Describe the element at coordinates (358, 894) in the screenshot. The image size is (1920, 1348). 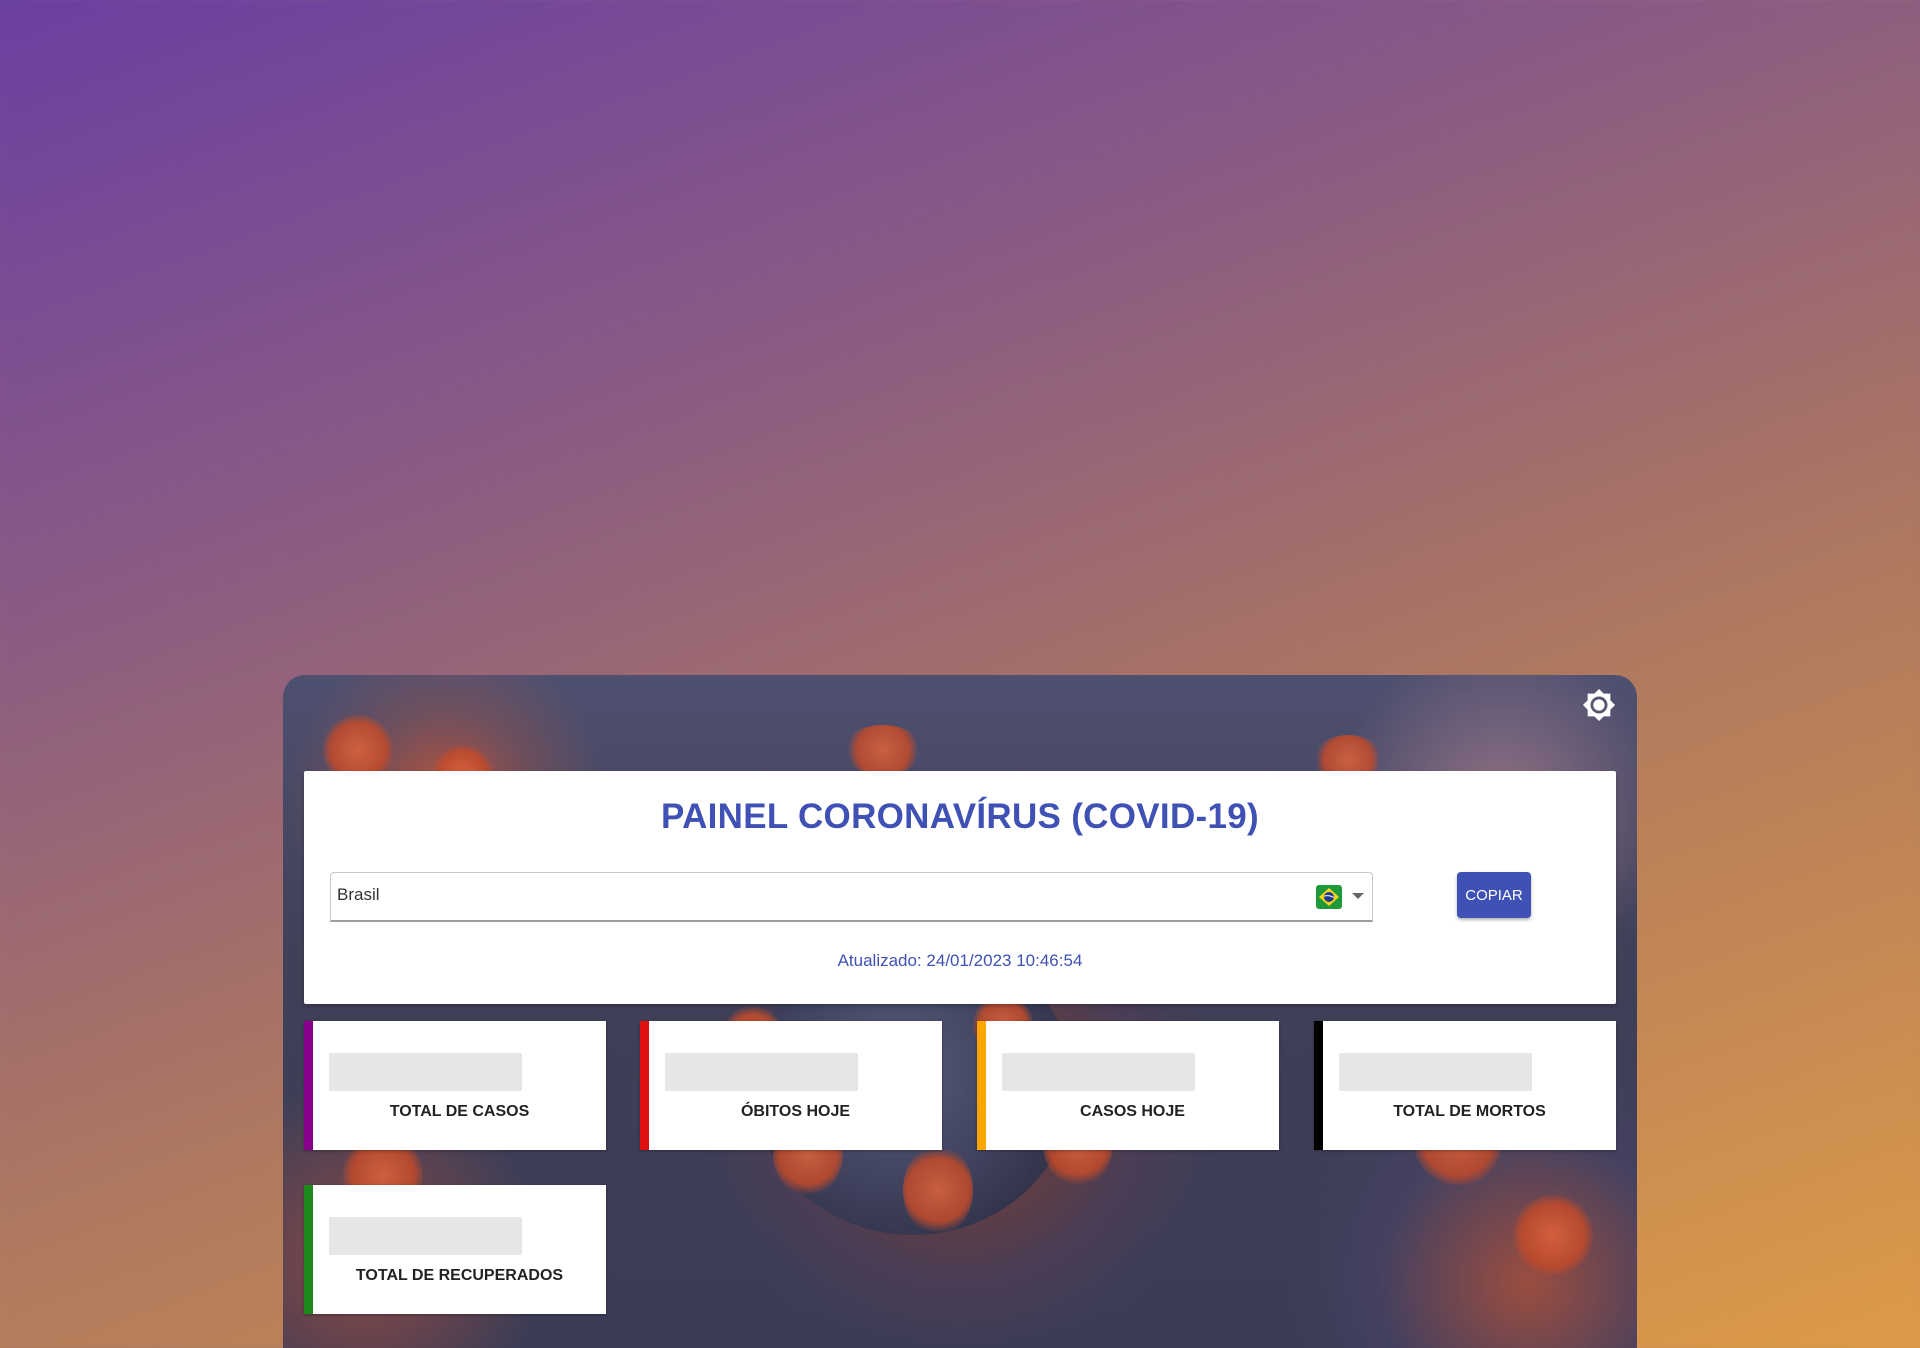
I see `country-select-value: Brasil` at that location.